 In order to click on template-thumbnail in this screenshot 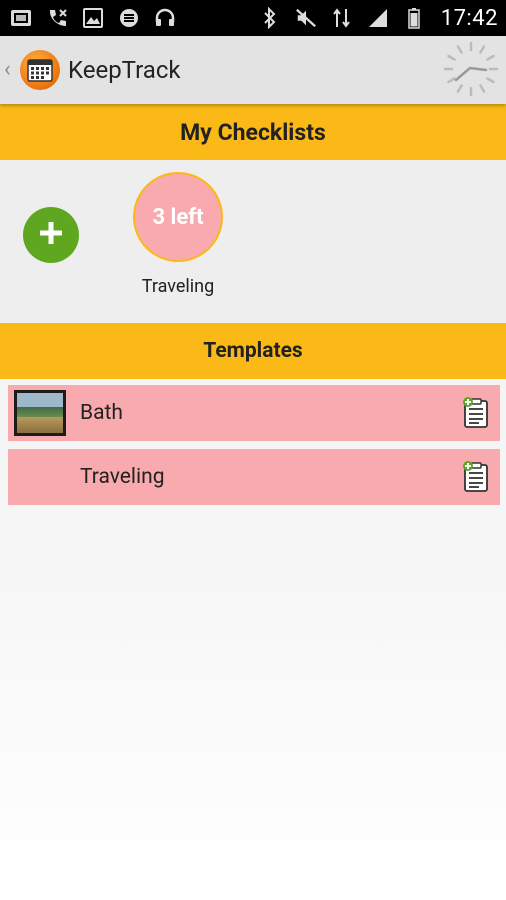, I will do `click(40, 413)`.